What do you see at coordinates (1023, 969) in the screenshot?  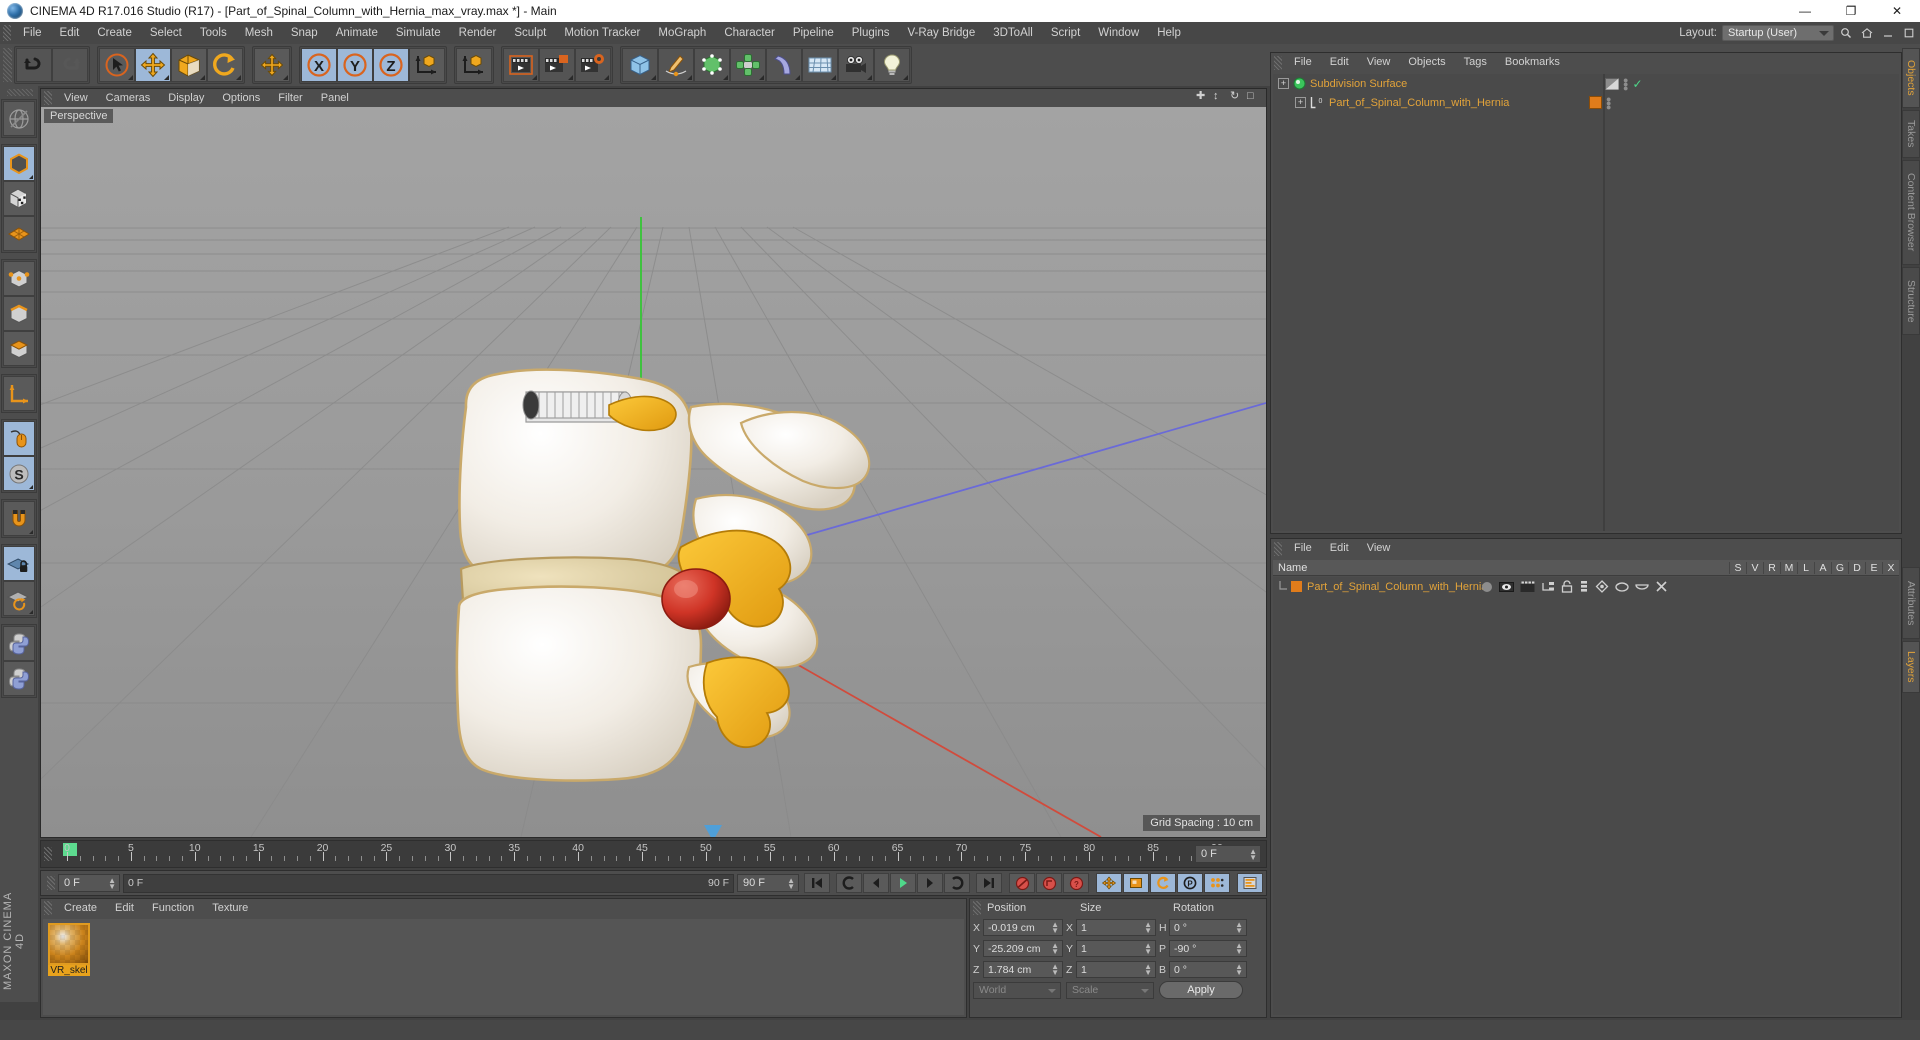 I see `position-z-input: 1.784 cm ▲ ▼` at bounding box center [1023, 969].